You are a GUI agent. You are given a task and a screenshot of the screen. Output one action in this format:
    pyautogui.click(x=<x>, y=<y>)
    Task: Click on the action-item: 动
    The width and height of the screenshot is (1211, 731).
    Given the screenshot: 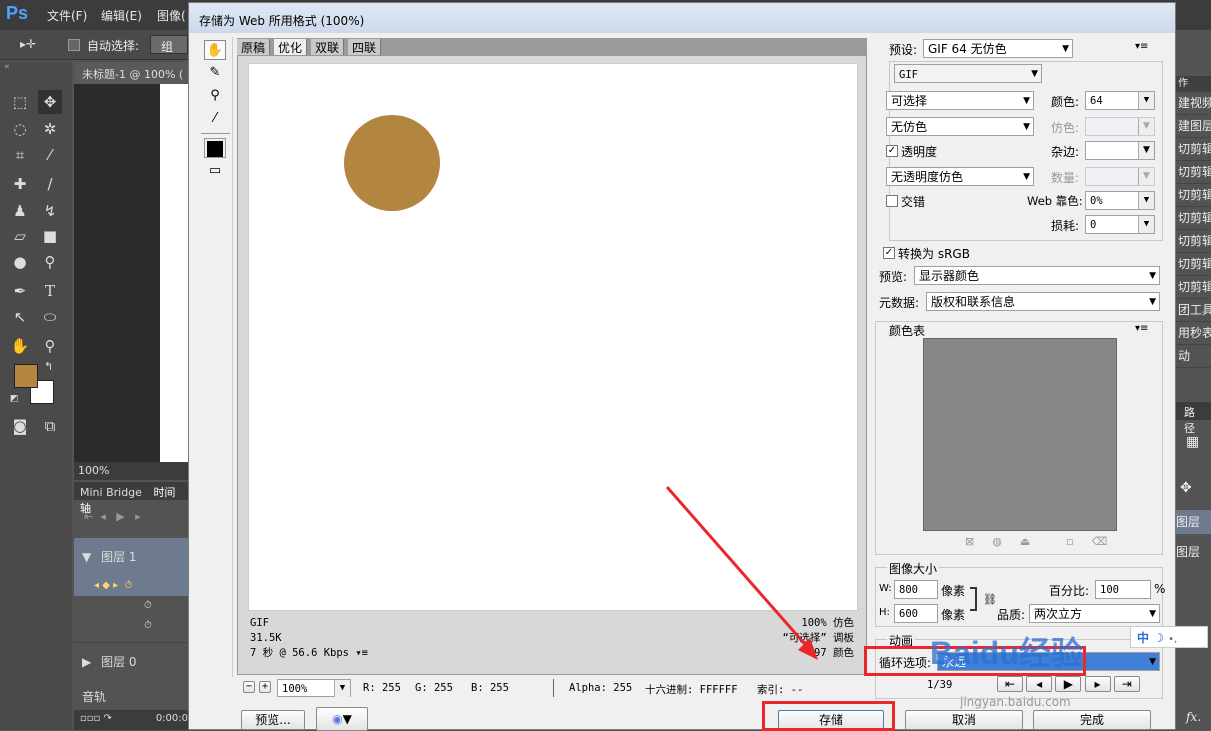 What is the action you would take?
    pyautogui.click(x=1193, y=356)
    